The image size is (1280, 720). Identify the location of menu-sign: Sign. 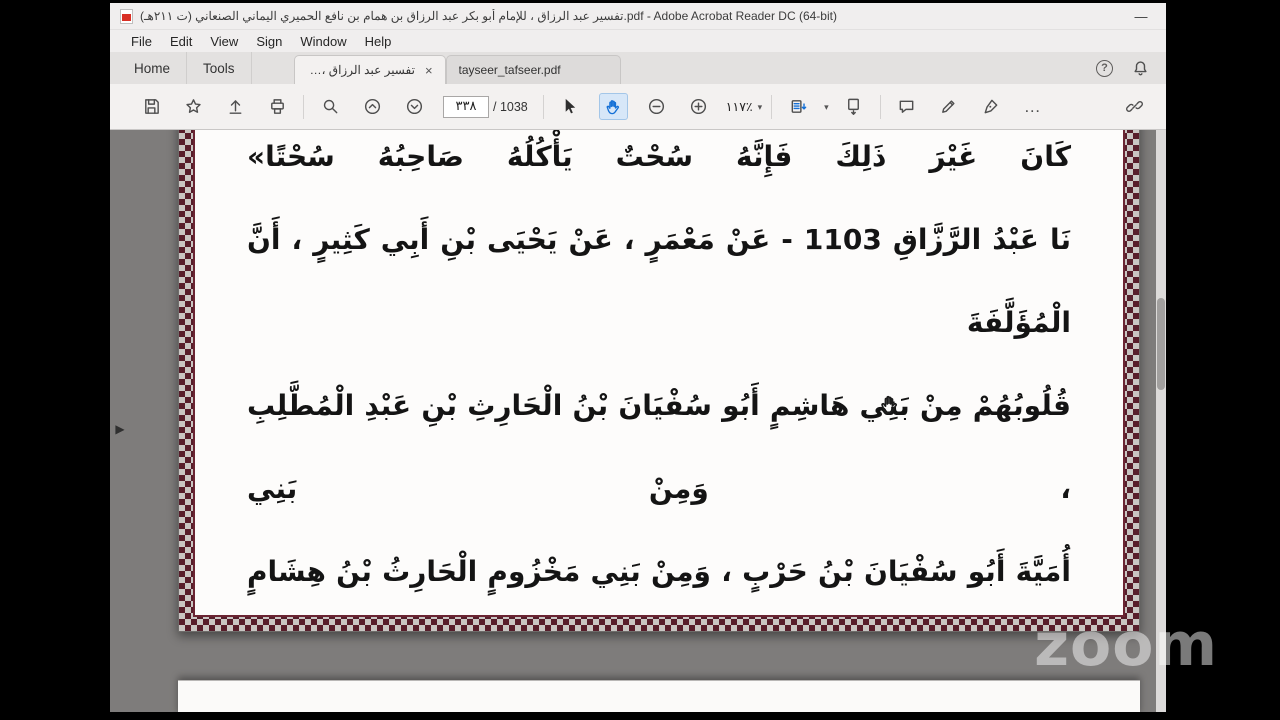
(269, 41).